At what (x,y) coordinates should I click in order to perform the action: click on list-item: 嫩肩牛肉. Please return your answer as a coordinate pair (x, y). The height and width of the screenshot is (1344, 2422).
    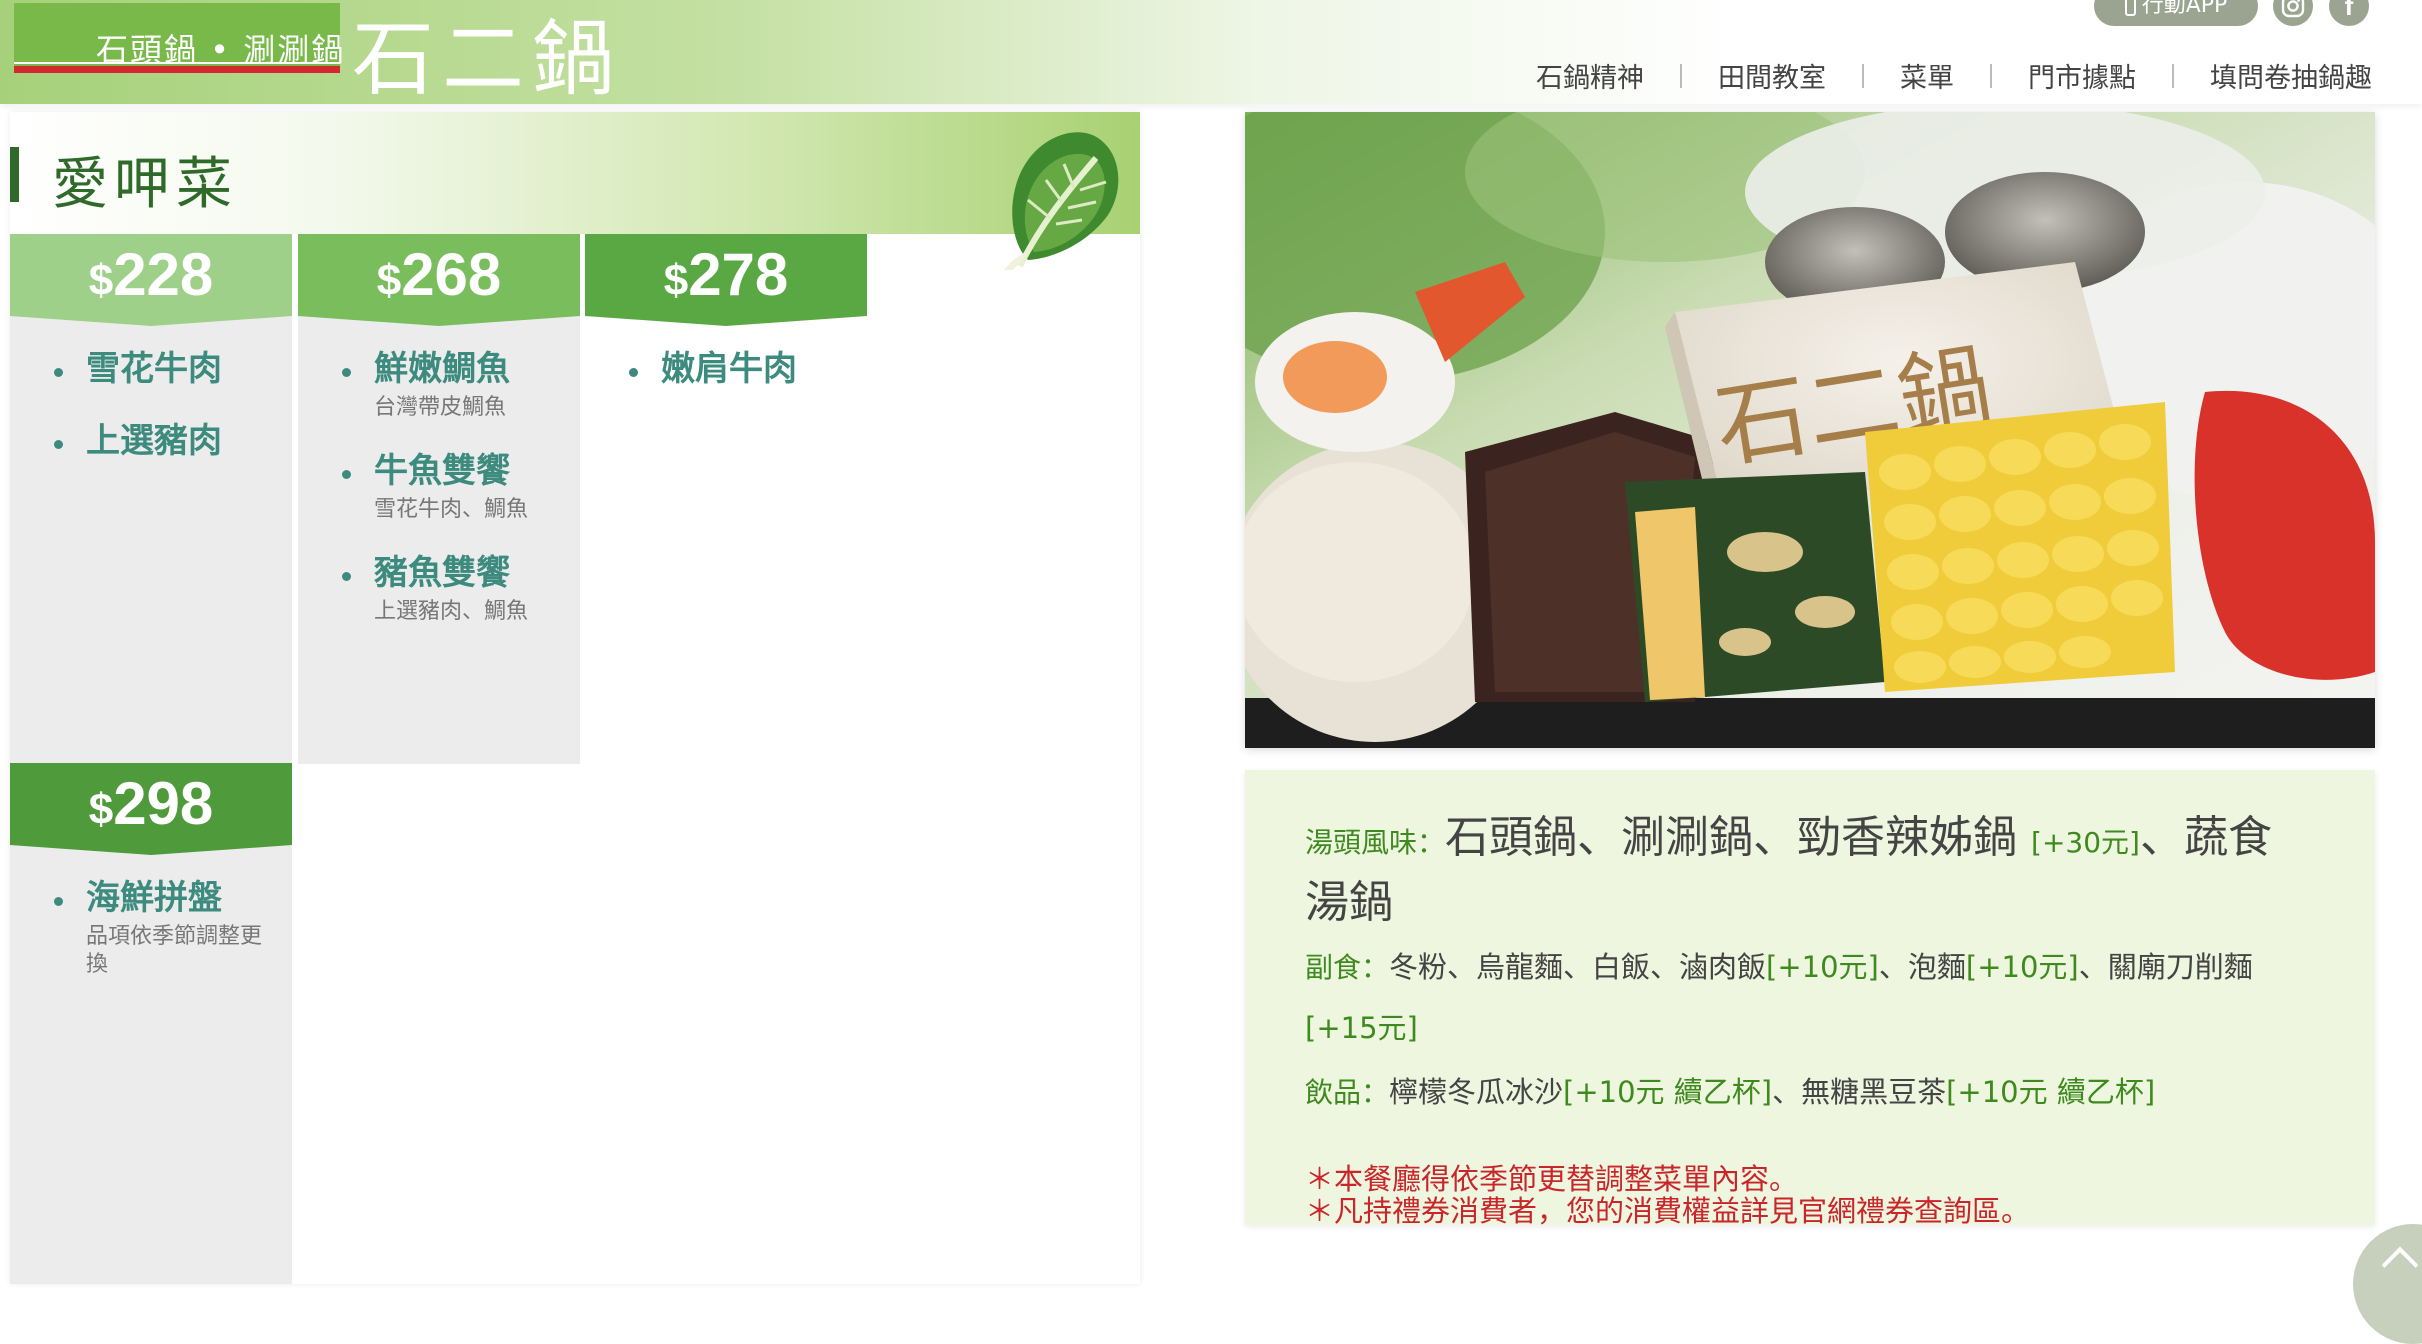
    Looking at the image, I should click on (726, 369).